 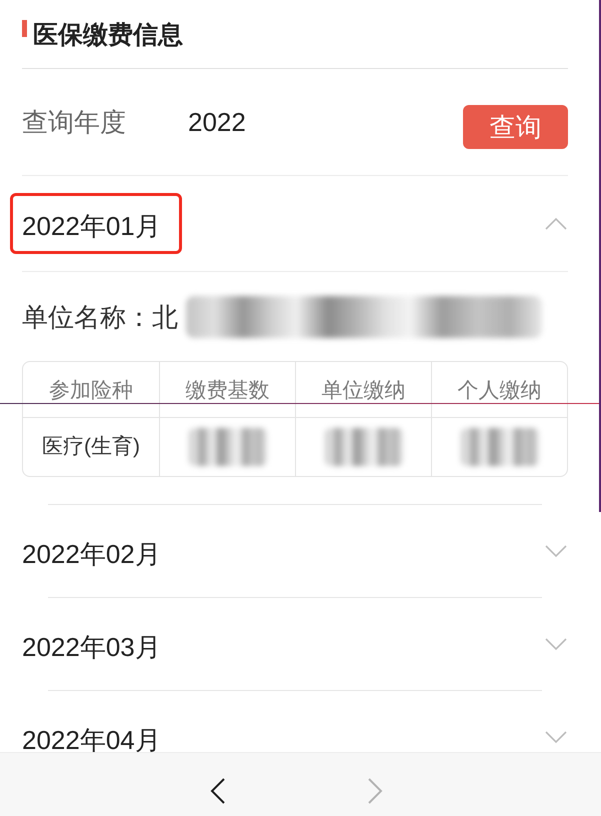 What do you see at coordinates (515, 127) in the screenshot?
I see `query-button: 查询` at bounding box center [515, 127].